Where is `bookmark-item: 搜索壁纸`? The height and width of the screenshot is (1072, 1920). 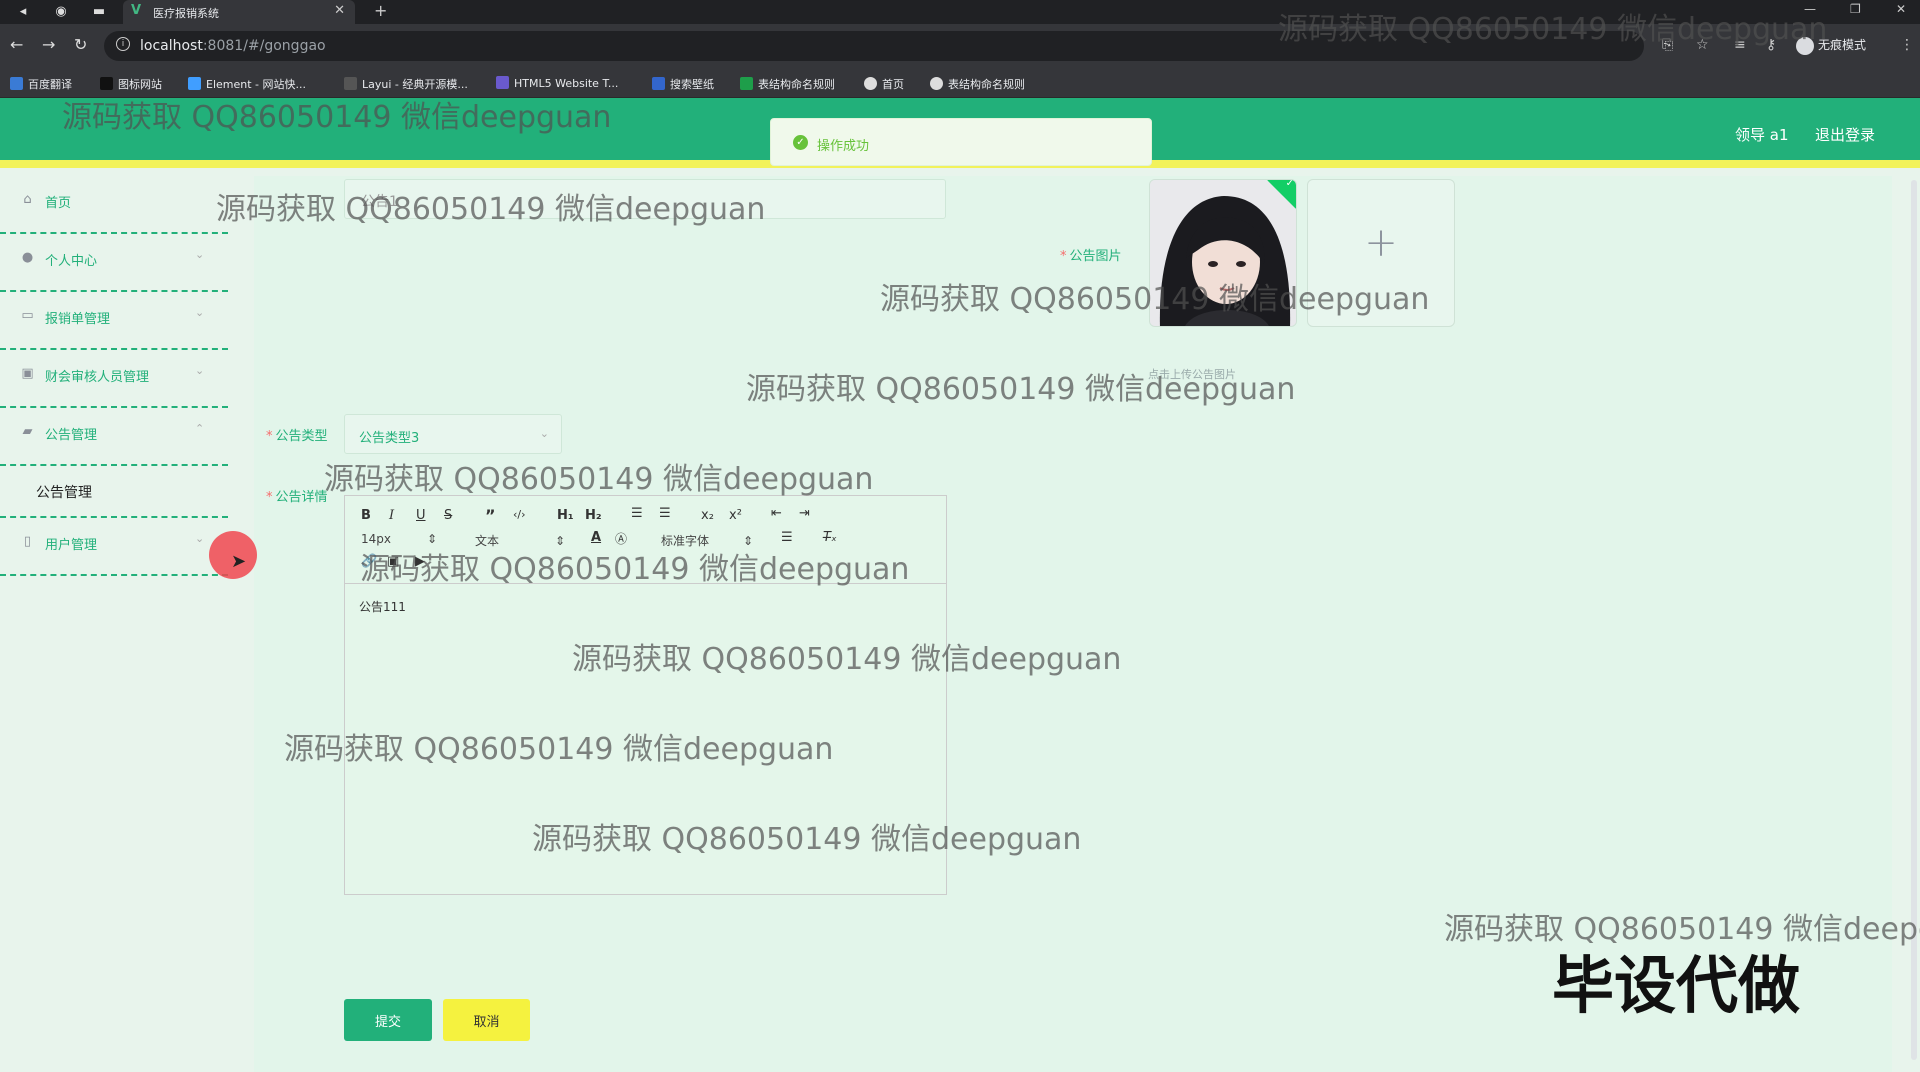
bookmark-item: 搜索壁纸 is located at coordinates (683, 84).